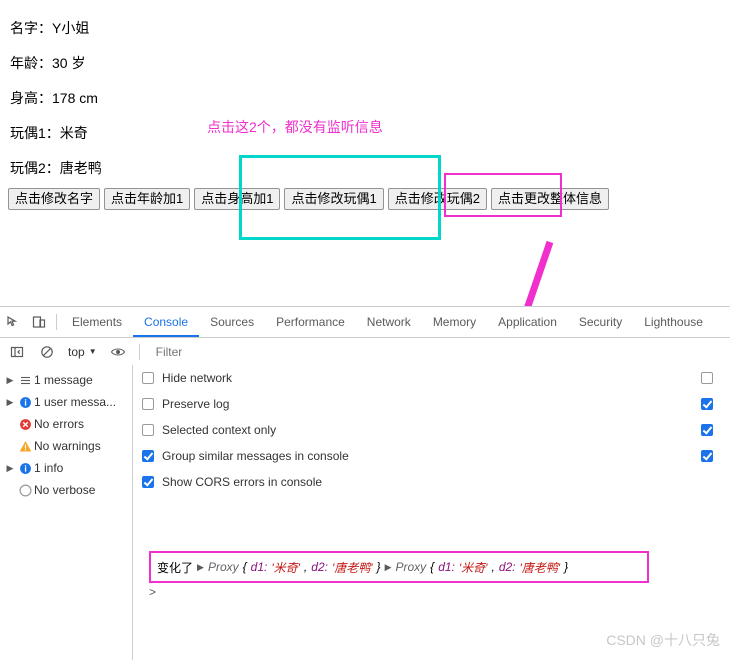  I want to click on field-label: 身高：, so click(31, 98).